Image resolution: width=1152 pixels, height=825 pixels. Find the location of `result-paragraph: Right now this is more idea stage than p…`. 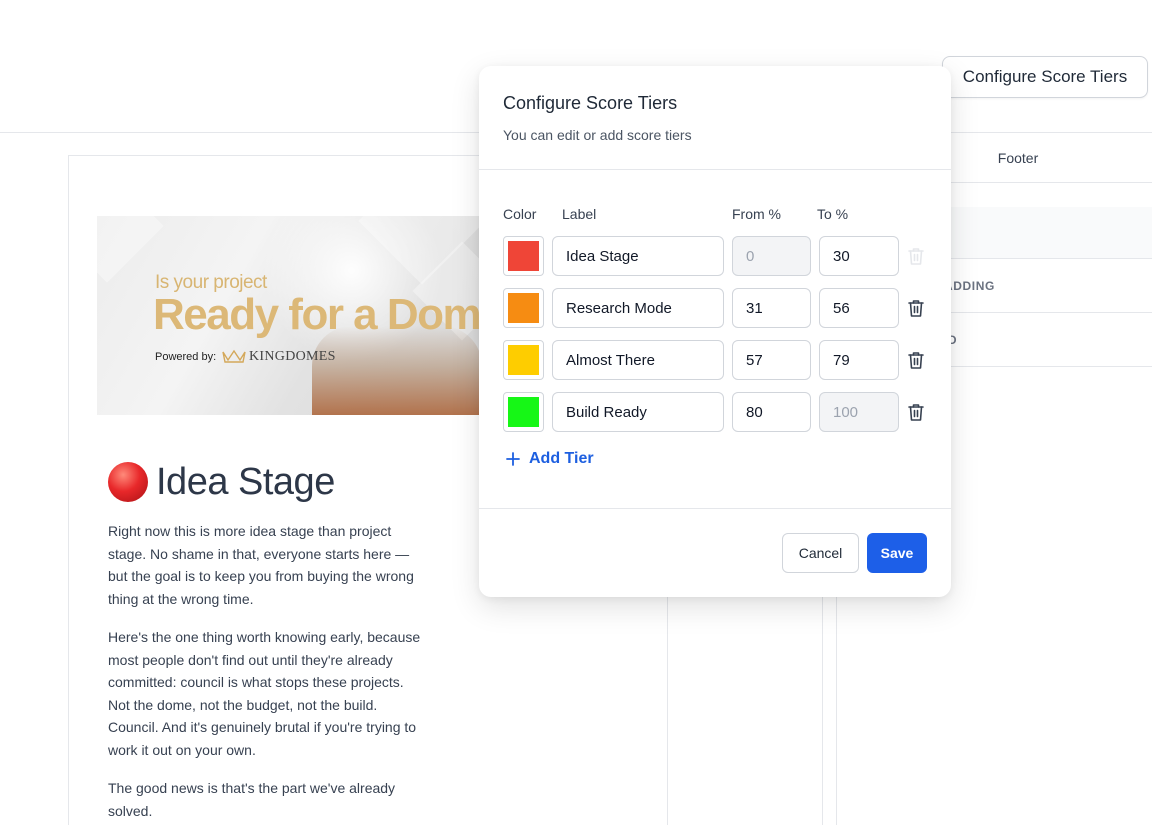

result-paragraph: Right now this is more idea stage than p… is located at coordinates (261, 565).